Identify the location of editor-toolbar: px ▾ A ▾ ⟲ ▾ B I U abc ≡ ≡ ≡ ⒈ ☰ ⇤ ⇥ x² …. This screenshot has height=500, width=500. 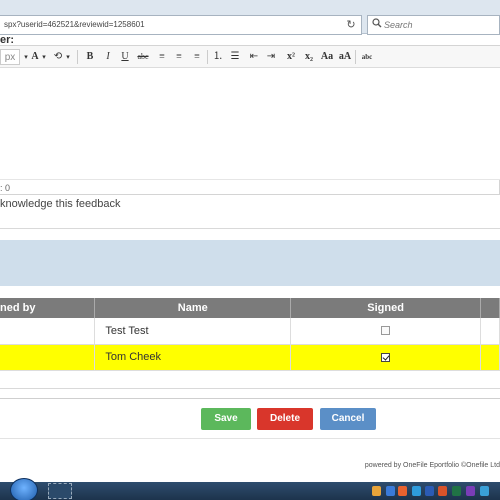
(250, 57).